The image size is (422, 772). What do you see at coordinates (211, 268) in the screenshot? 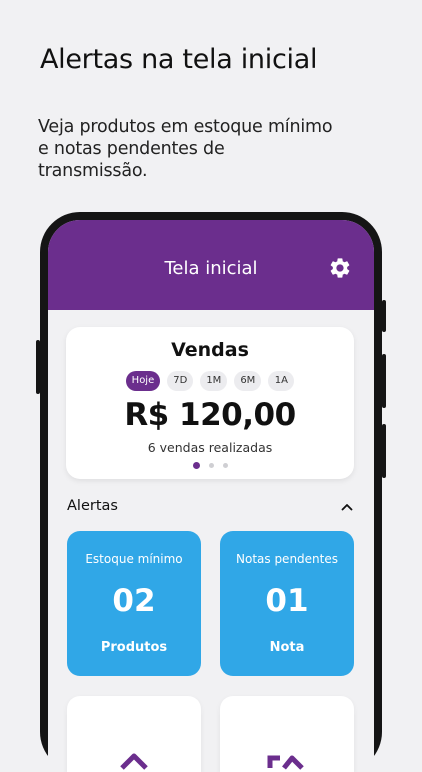
I see `page-title: Tela inicial` at bounding box center [211, 268].